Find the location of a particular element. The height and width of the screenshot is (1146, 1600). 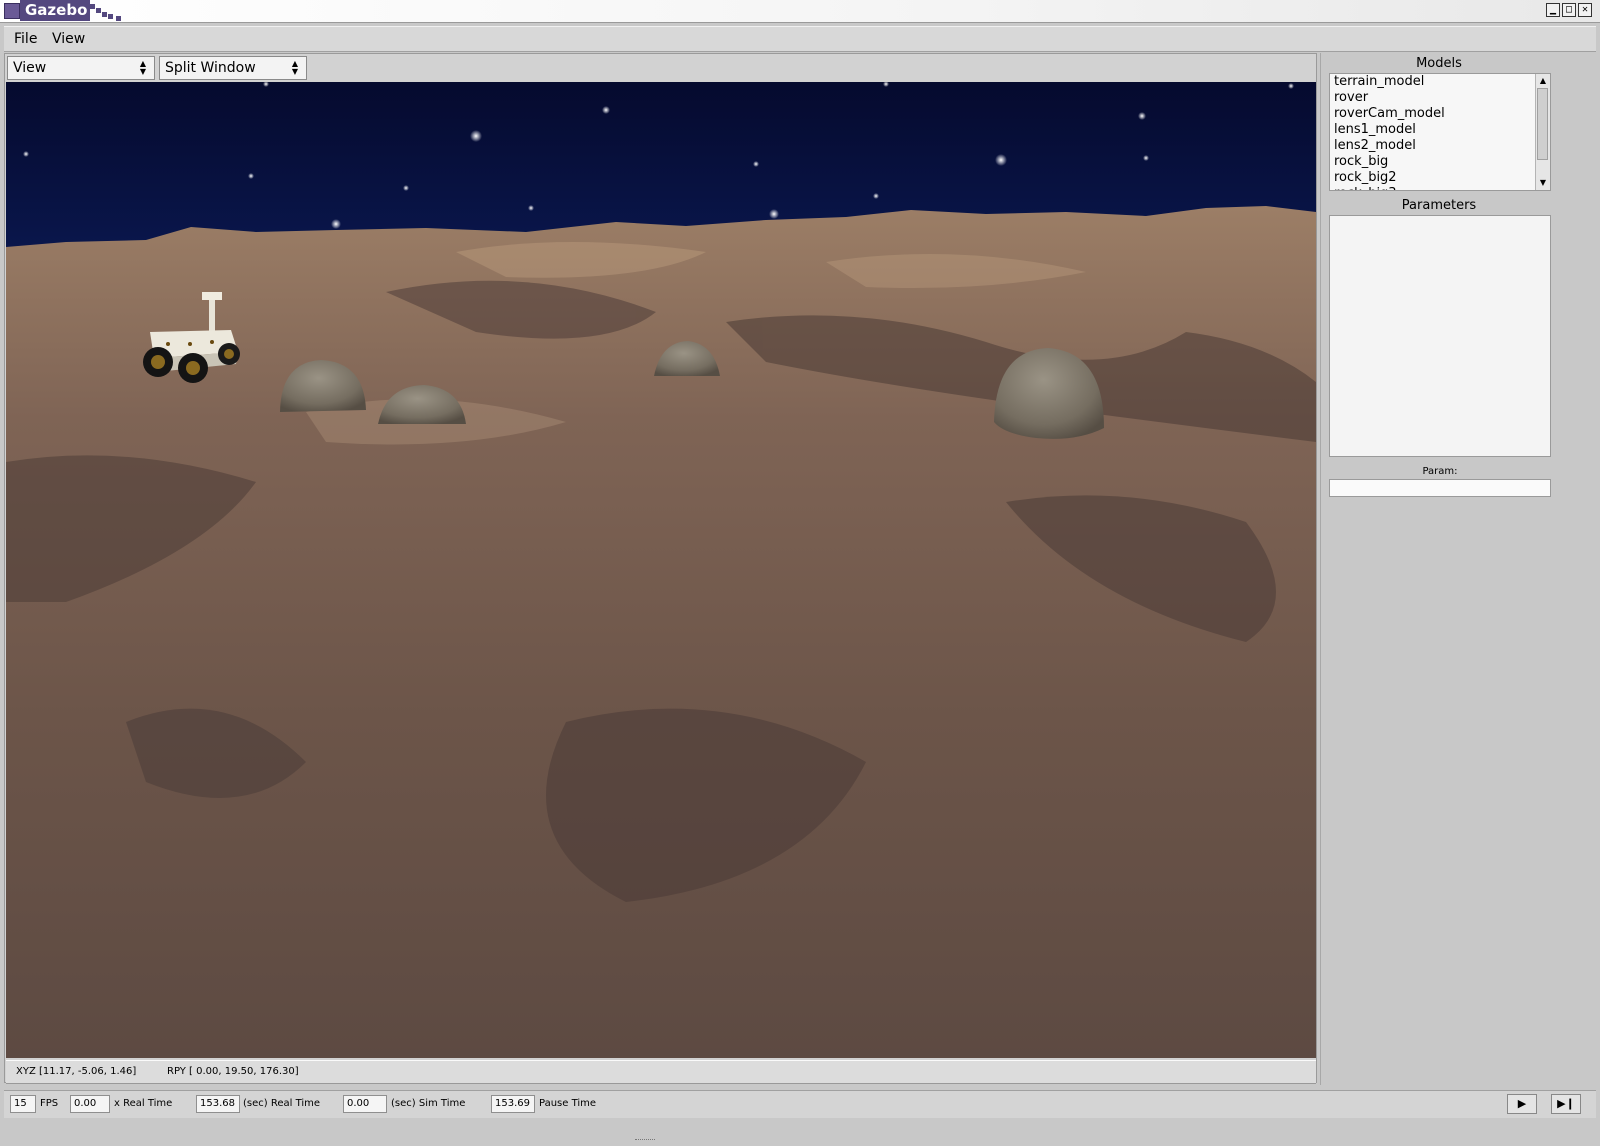

view-select: View ▲ ▼ is located at coordinates (81, 68).